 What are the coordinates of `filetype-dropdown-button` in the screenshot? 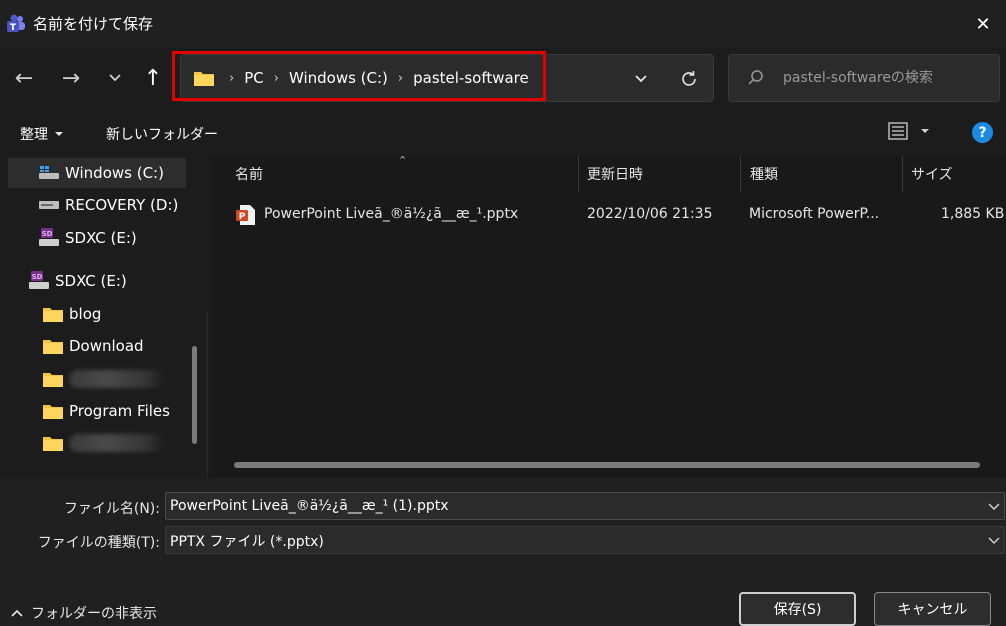 It's located at (994, 541).